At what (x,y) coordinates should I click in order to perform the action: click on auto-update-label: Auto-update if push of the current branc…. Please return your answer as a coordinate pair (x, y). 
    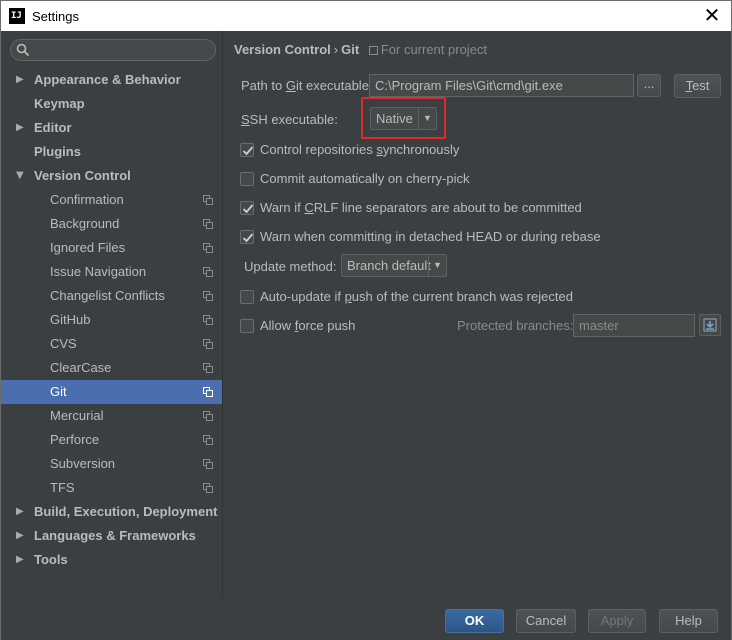
    Looking at the image, I should click on (416, 296).